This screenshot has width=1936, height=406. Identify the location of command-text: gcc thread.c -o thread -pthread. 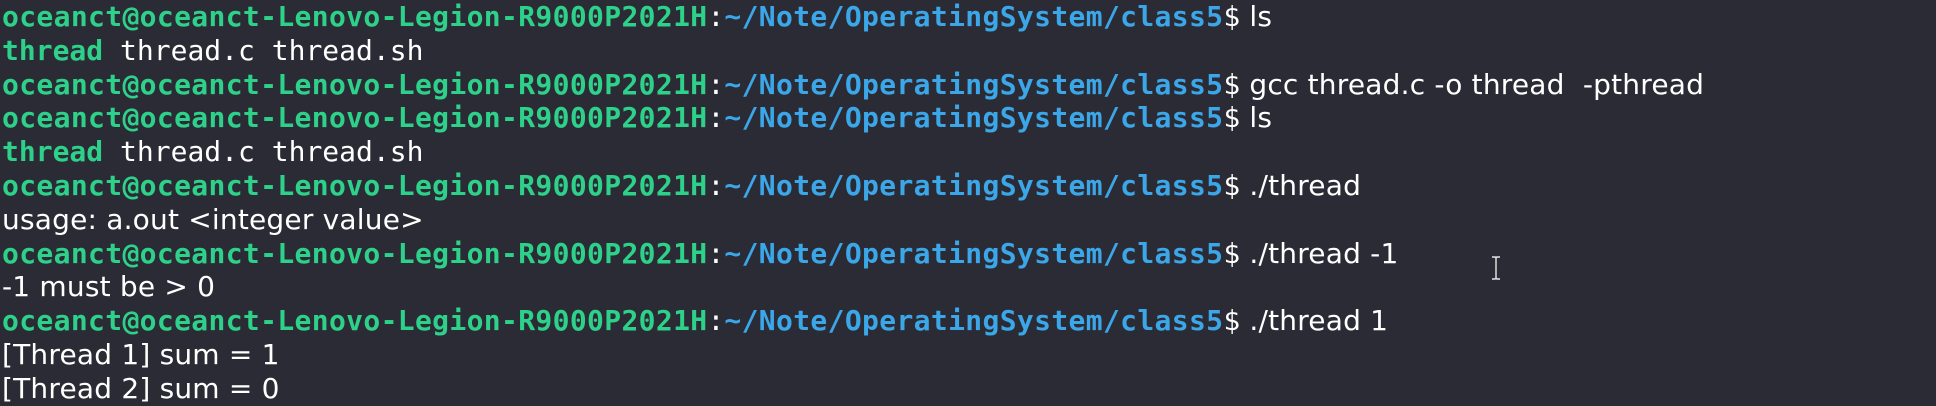
(1472, 84).